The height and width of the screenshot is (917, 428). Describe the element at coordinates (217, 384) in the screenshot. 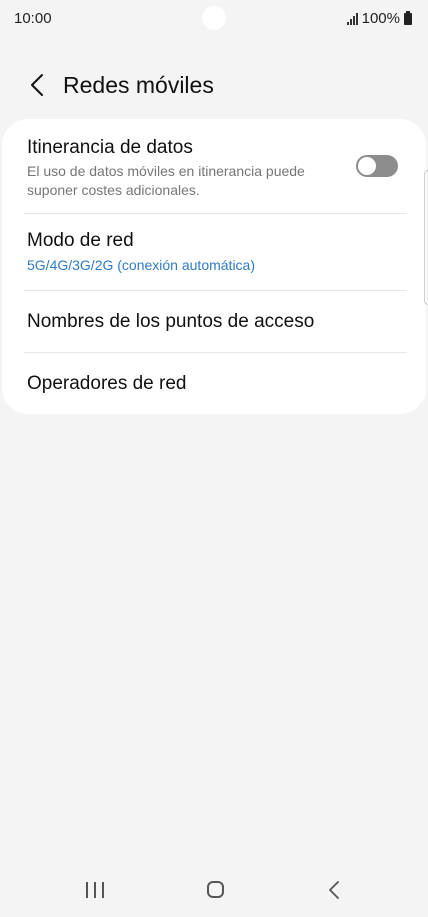

I see `setting-operators: Operadores de red` at that location.